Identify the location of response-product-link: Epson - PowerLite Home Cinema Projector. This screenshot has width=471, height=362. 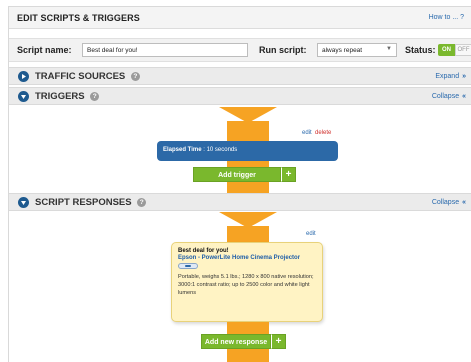
(247, 258).